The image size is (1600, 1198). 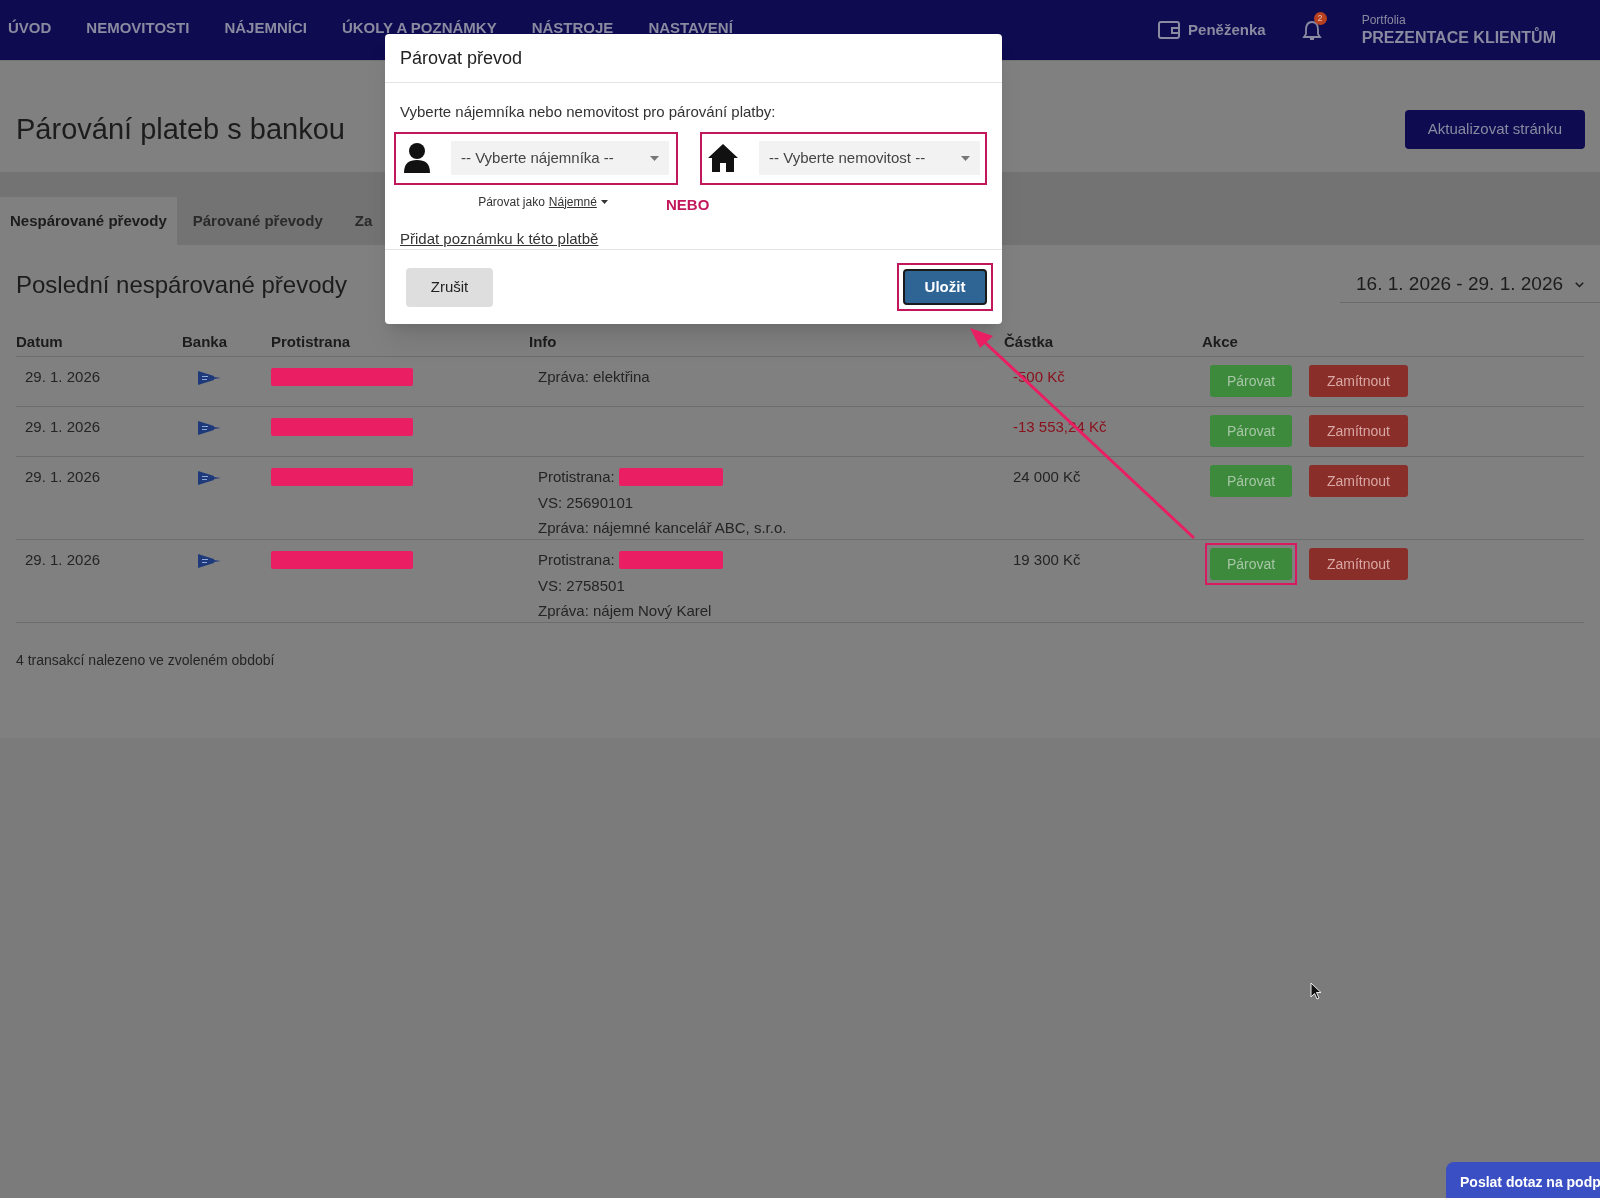 What do you see at coordinates (30, 28) in the screenshot?
I see `nav-link: ÚVOD` at bounding box center [30, 28].